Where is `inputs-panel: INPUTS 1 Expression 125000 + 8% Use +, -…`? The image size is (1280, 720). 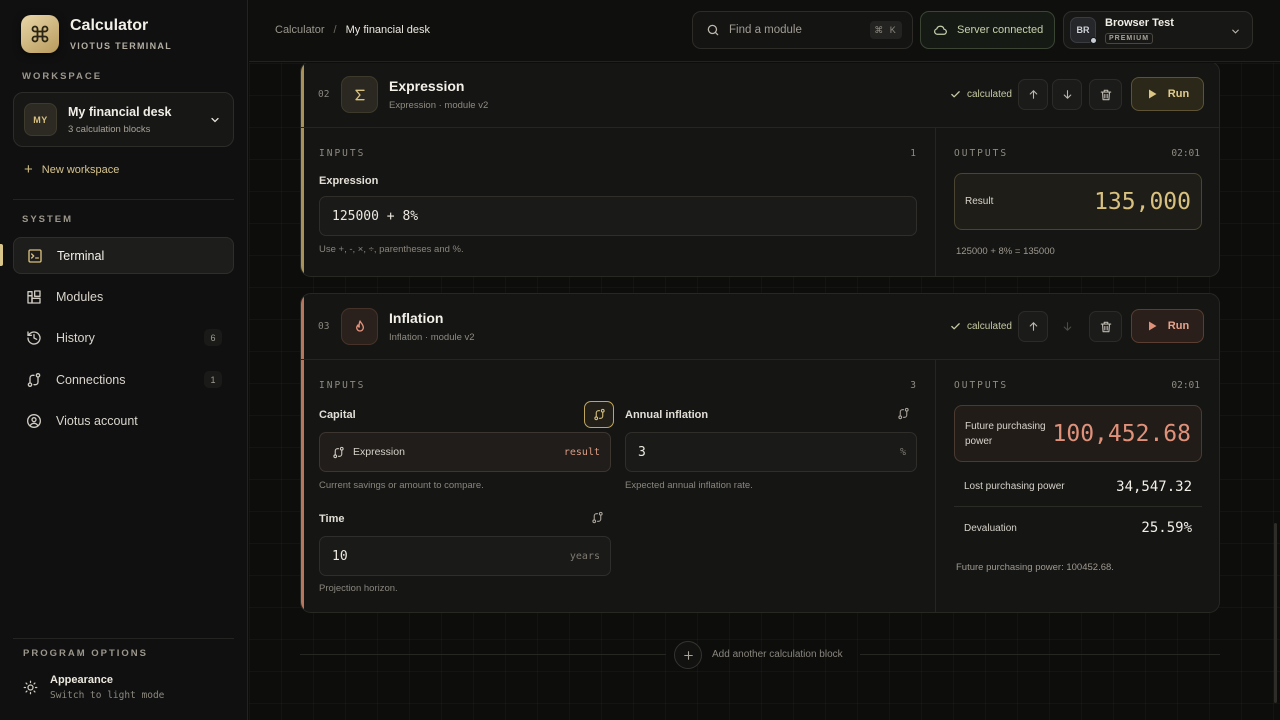
inputs-panel: INPUTS 1 Expression 125000 + 8% Use +, -… is located at coordinates (618, 202).